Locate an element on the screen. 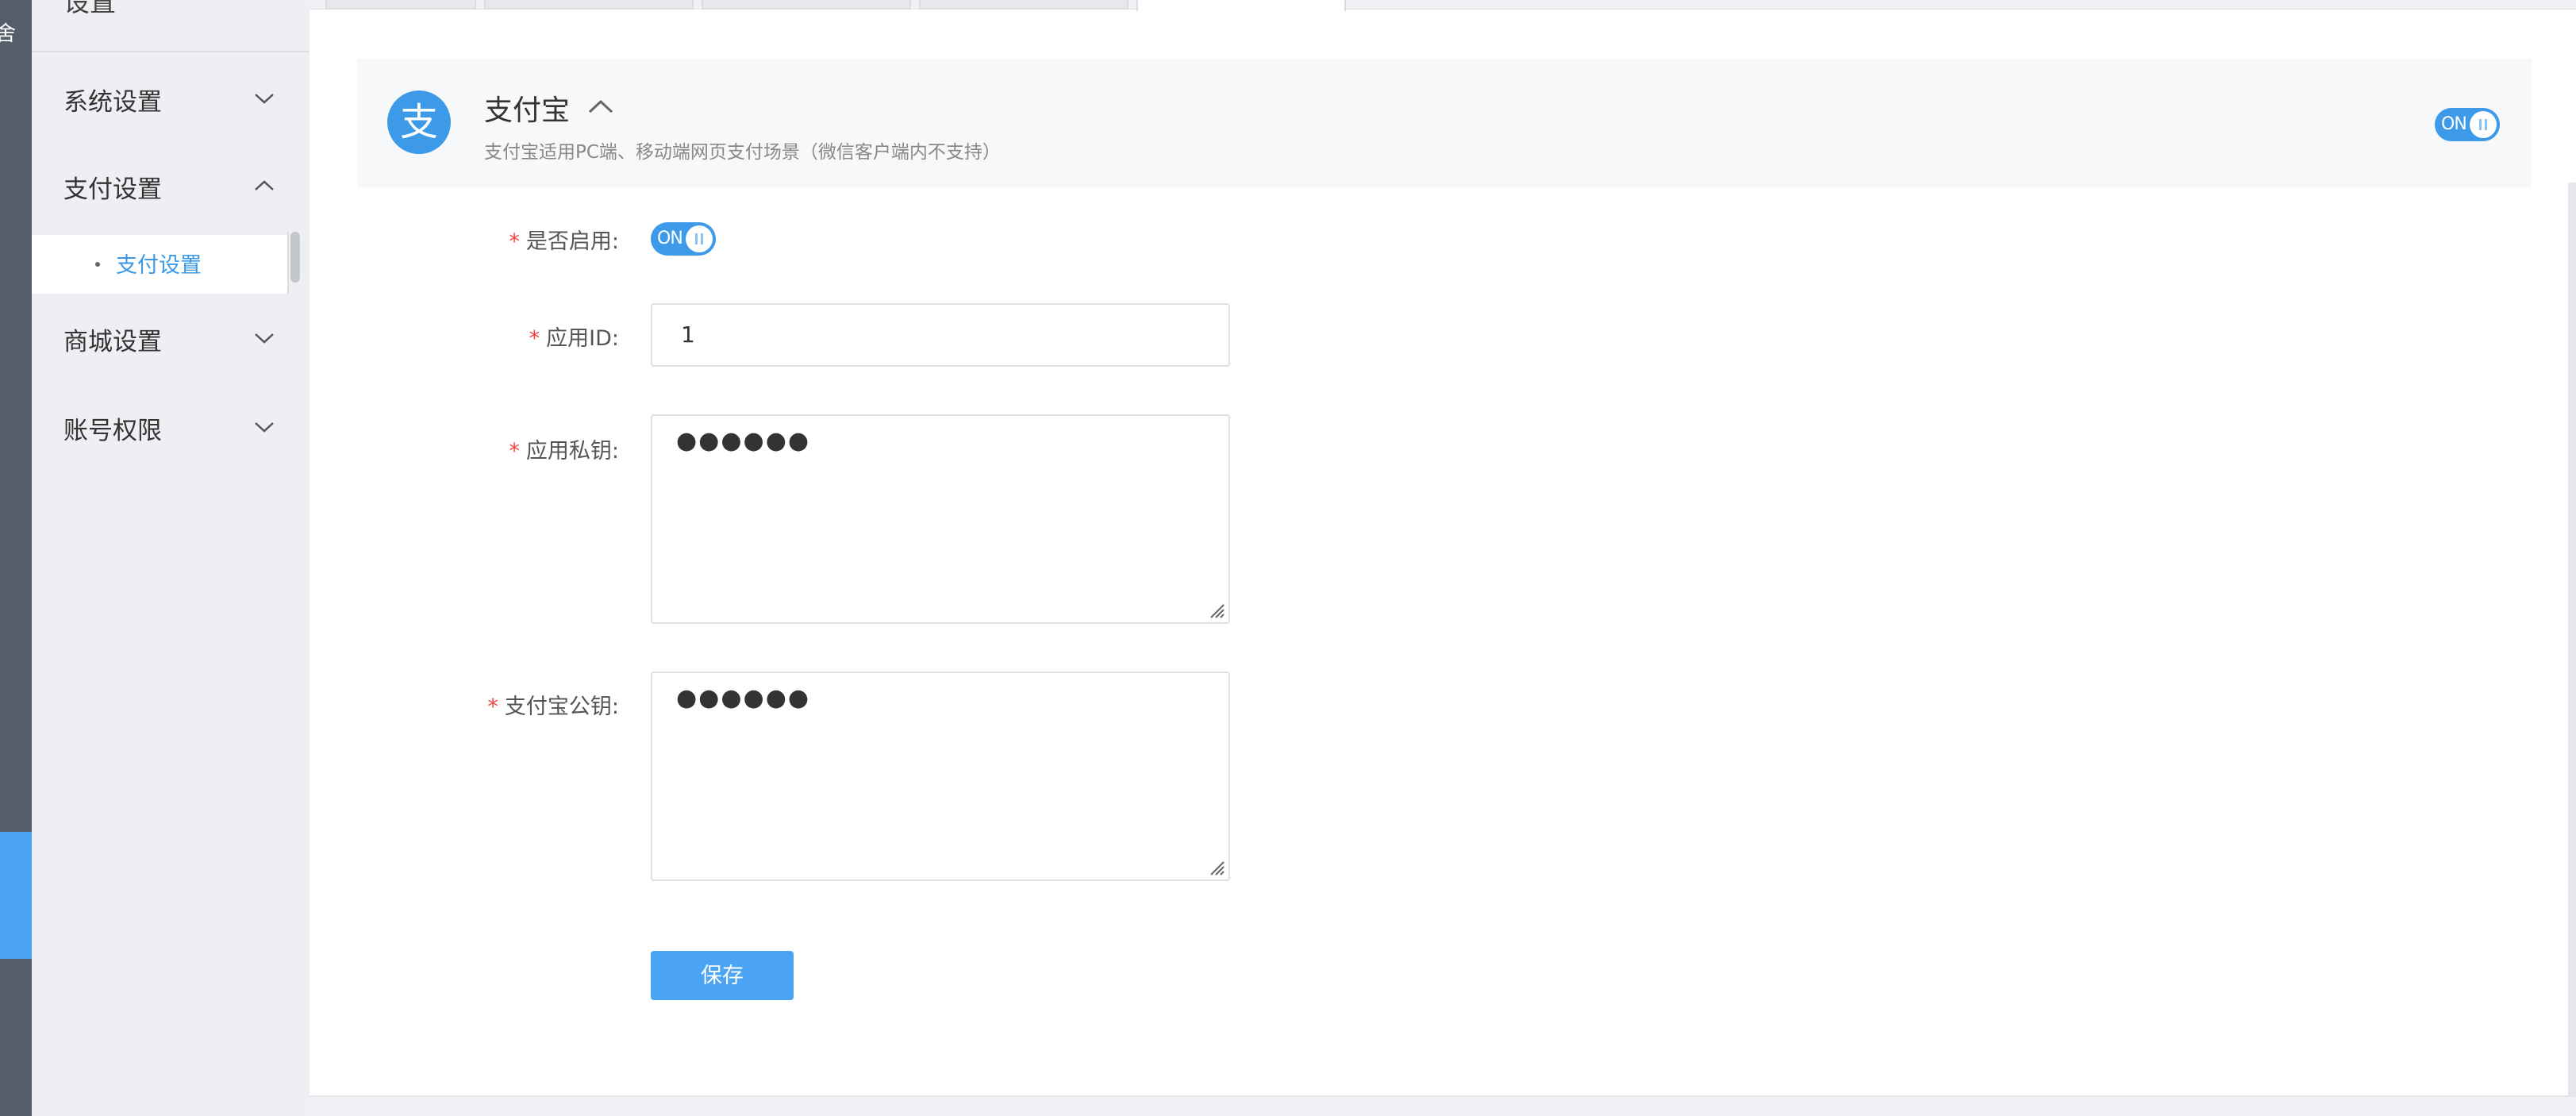 The width and height of the screenshot is (2576, 1116). private-key-textarea: ●●●●●● is located at coordinates (940, 519).